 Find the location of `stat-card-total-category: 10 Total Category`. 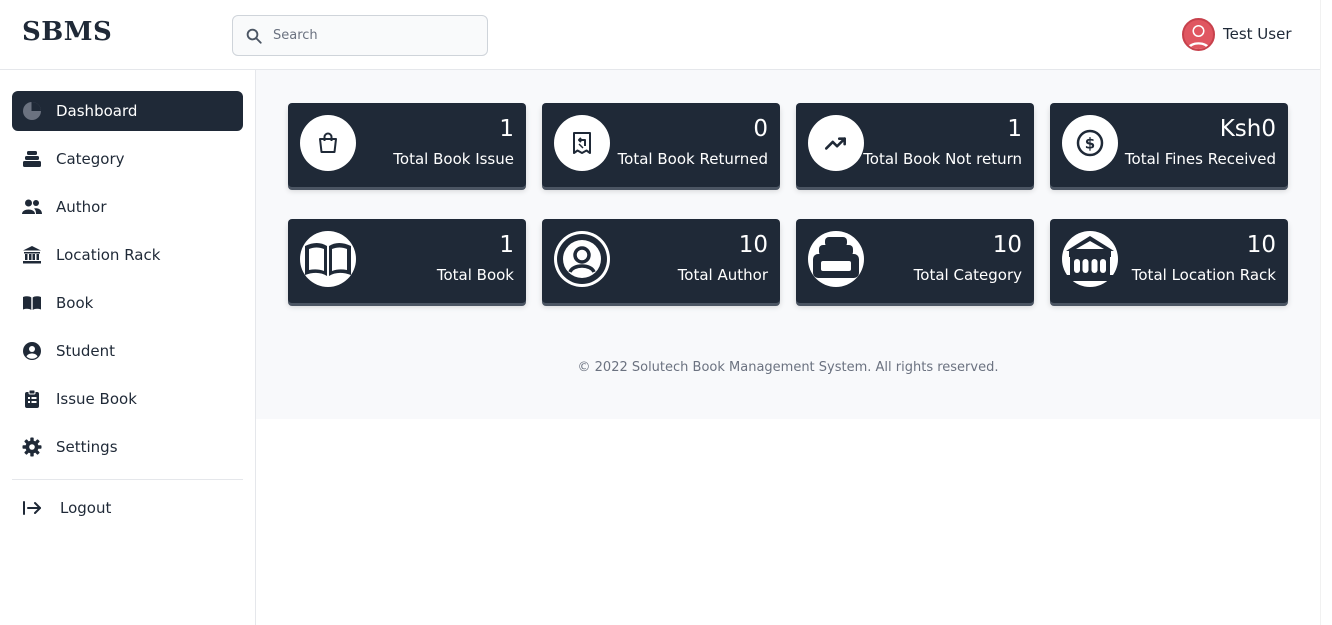

stat-card-total-category: 10 Total Category is located at coordinates (915, 261).